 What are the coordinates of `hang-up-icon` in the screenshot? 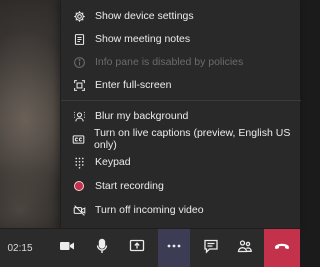 It's located at (282, 248).